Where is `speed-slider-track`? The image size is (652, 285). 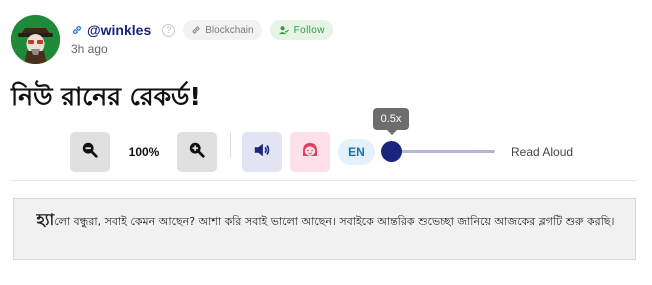
speed-slider-track is located at coordinates (442, 151).